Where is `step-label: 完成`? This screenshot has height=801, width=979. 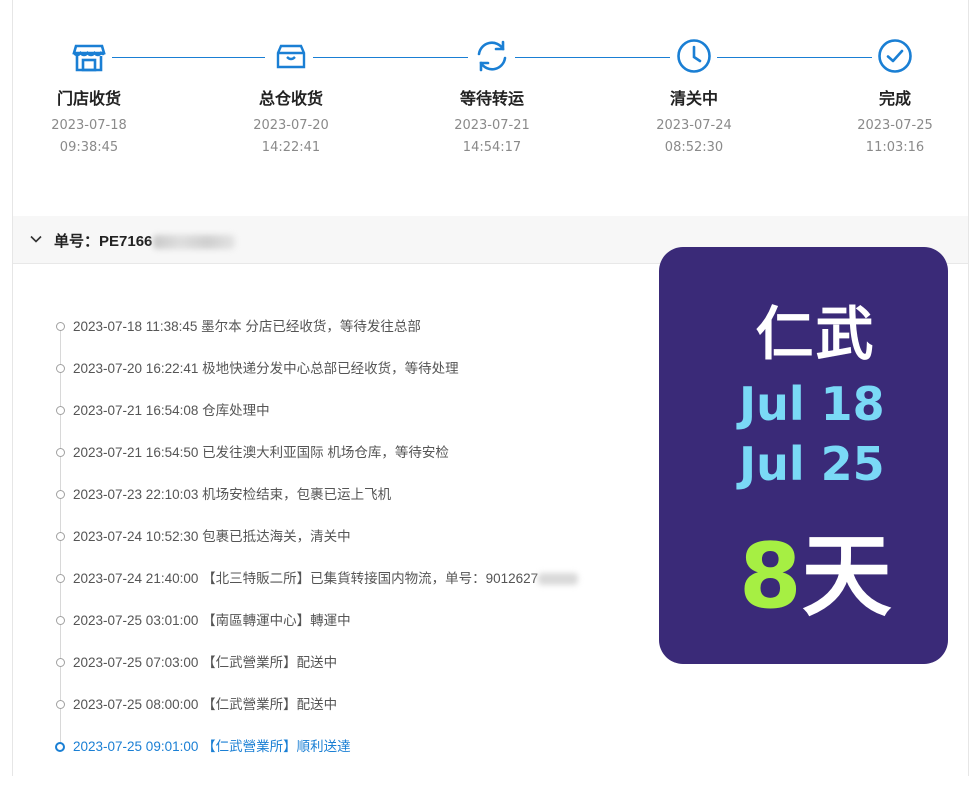 step-label: 完成 is located at coordinates (894, 98).